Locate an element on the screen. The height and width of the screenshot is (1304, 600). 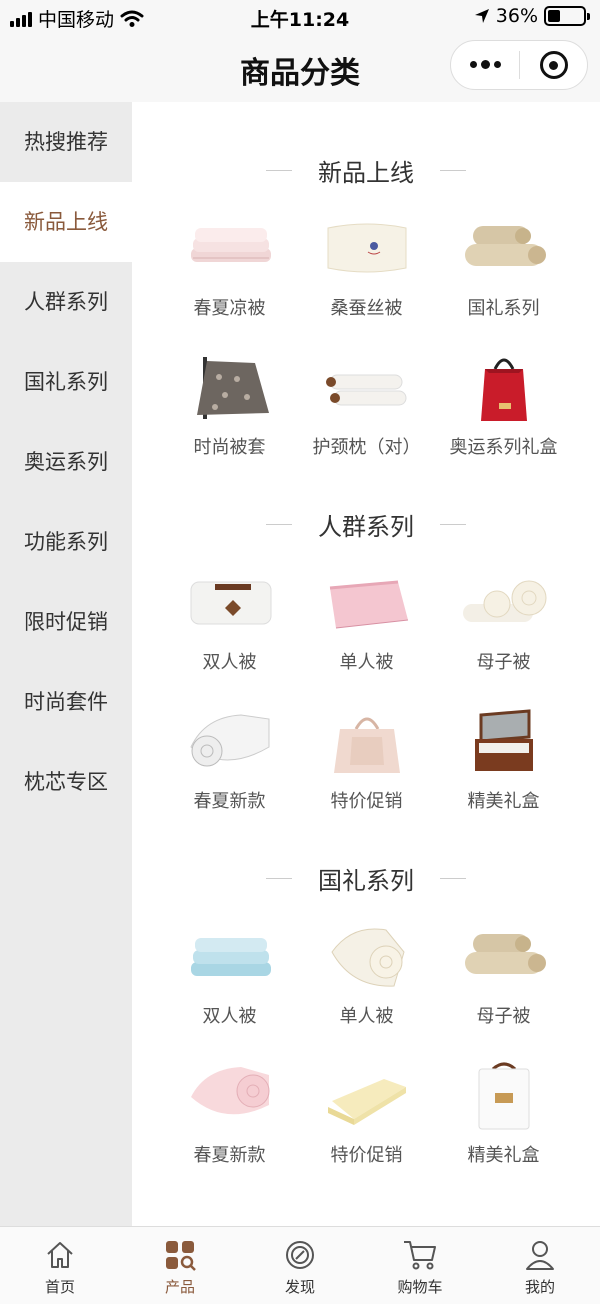
tab-product-grid: 产品 is located at coordinates (180, 1265).